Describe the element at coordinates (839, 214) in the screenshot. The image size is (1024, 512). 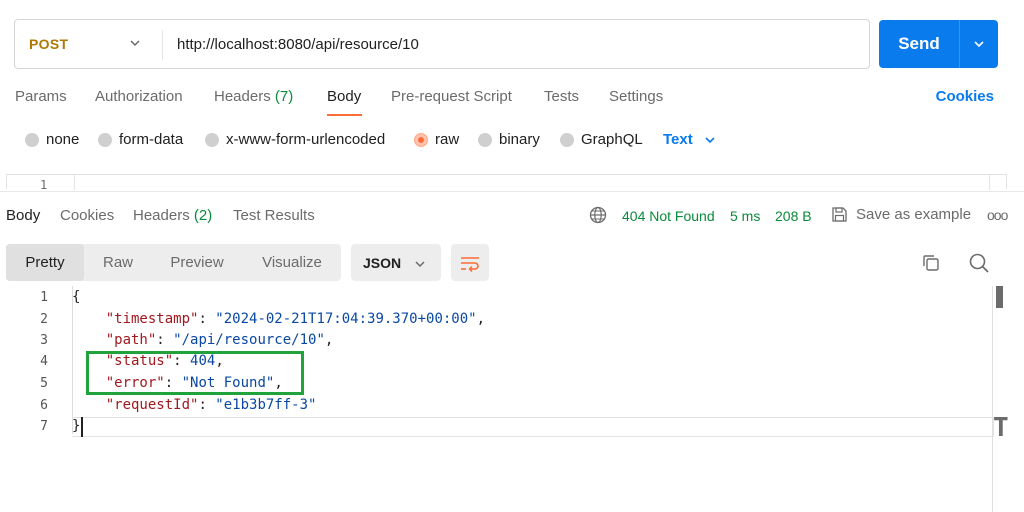
I see `save-icon` at that location.